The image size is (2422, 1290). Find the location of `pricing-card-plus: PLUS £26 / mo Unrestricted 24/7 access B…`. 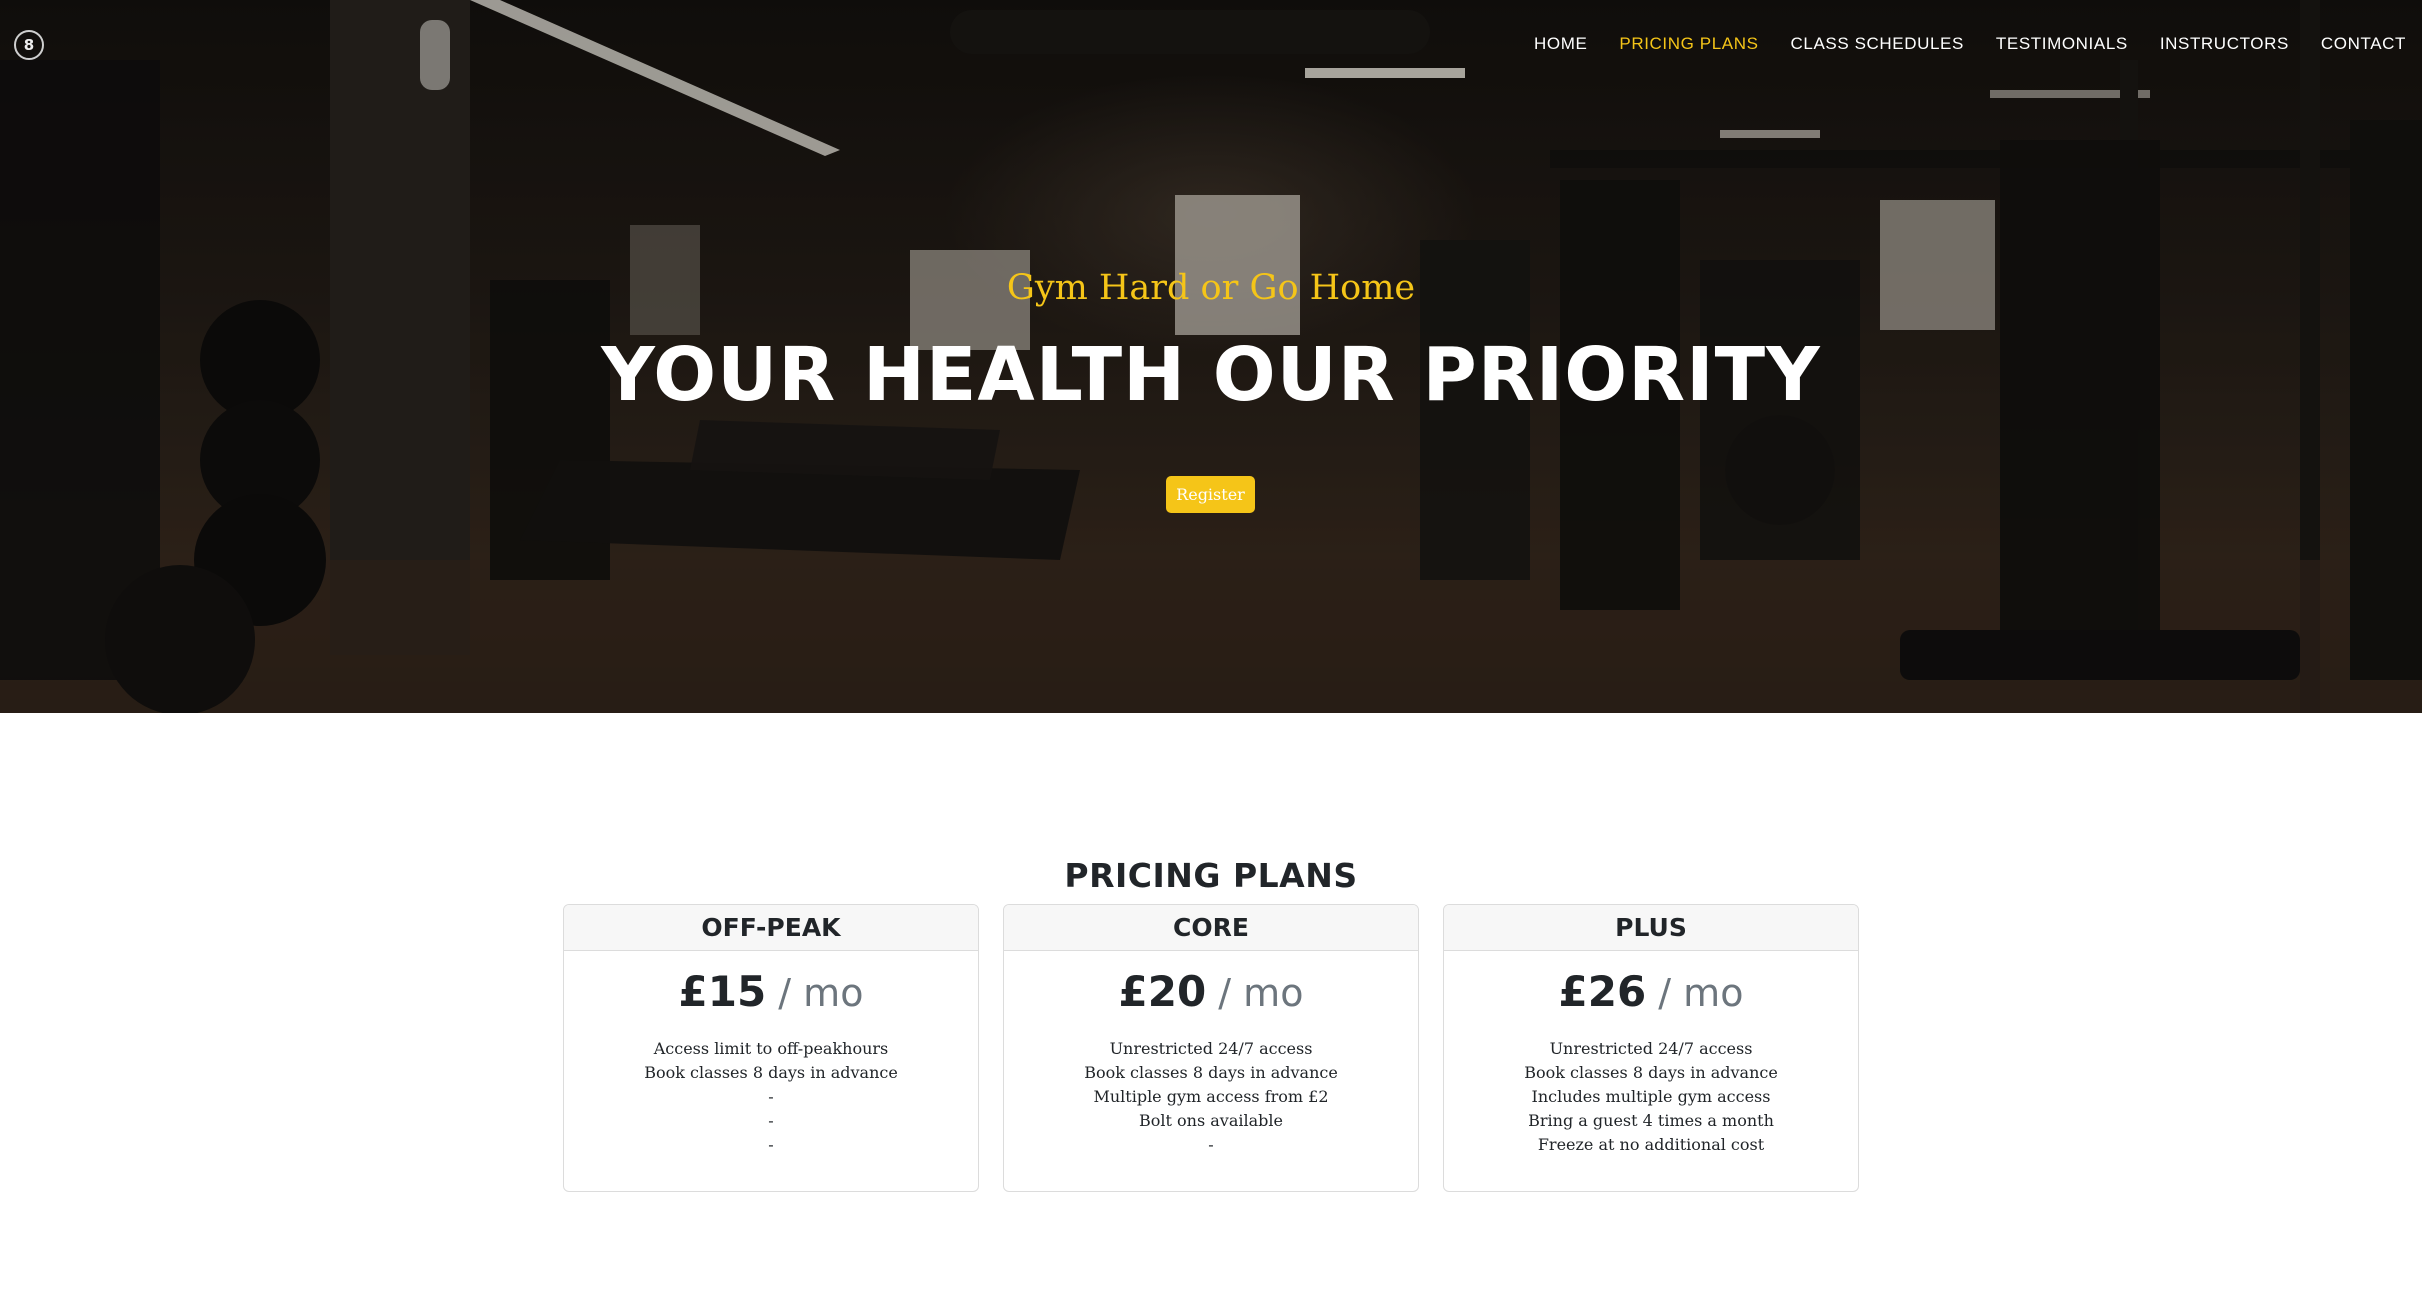

pricing-card-plus: PLUS £26 / mo Unrestricted 24/7 access B… is located at coordinates (1651, 1048).